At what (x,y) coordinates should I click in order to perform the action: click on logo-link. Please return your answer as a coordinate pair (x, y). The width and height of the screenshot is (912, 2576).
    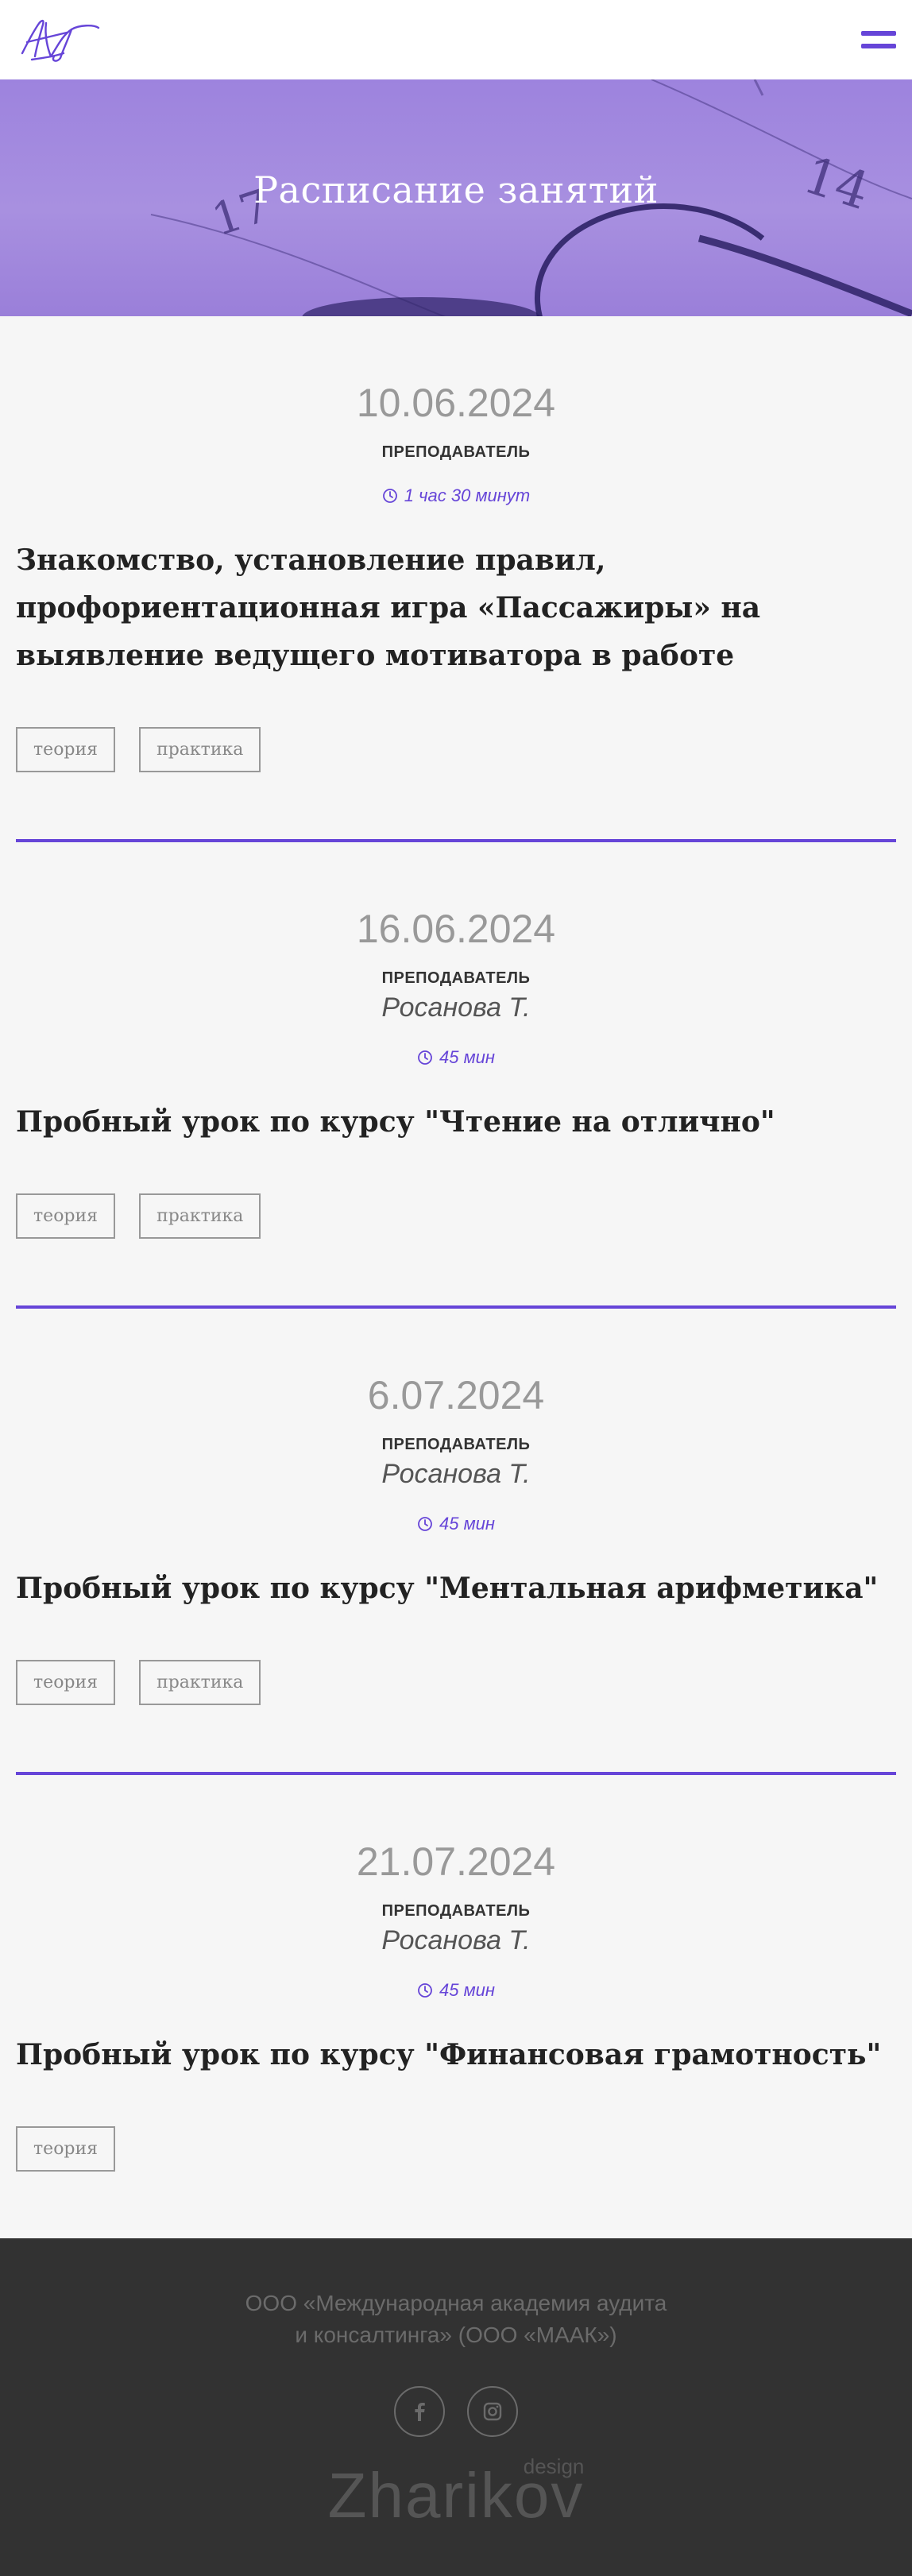
    Looking at the image, I should click on (60, 40).